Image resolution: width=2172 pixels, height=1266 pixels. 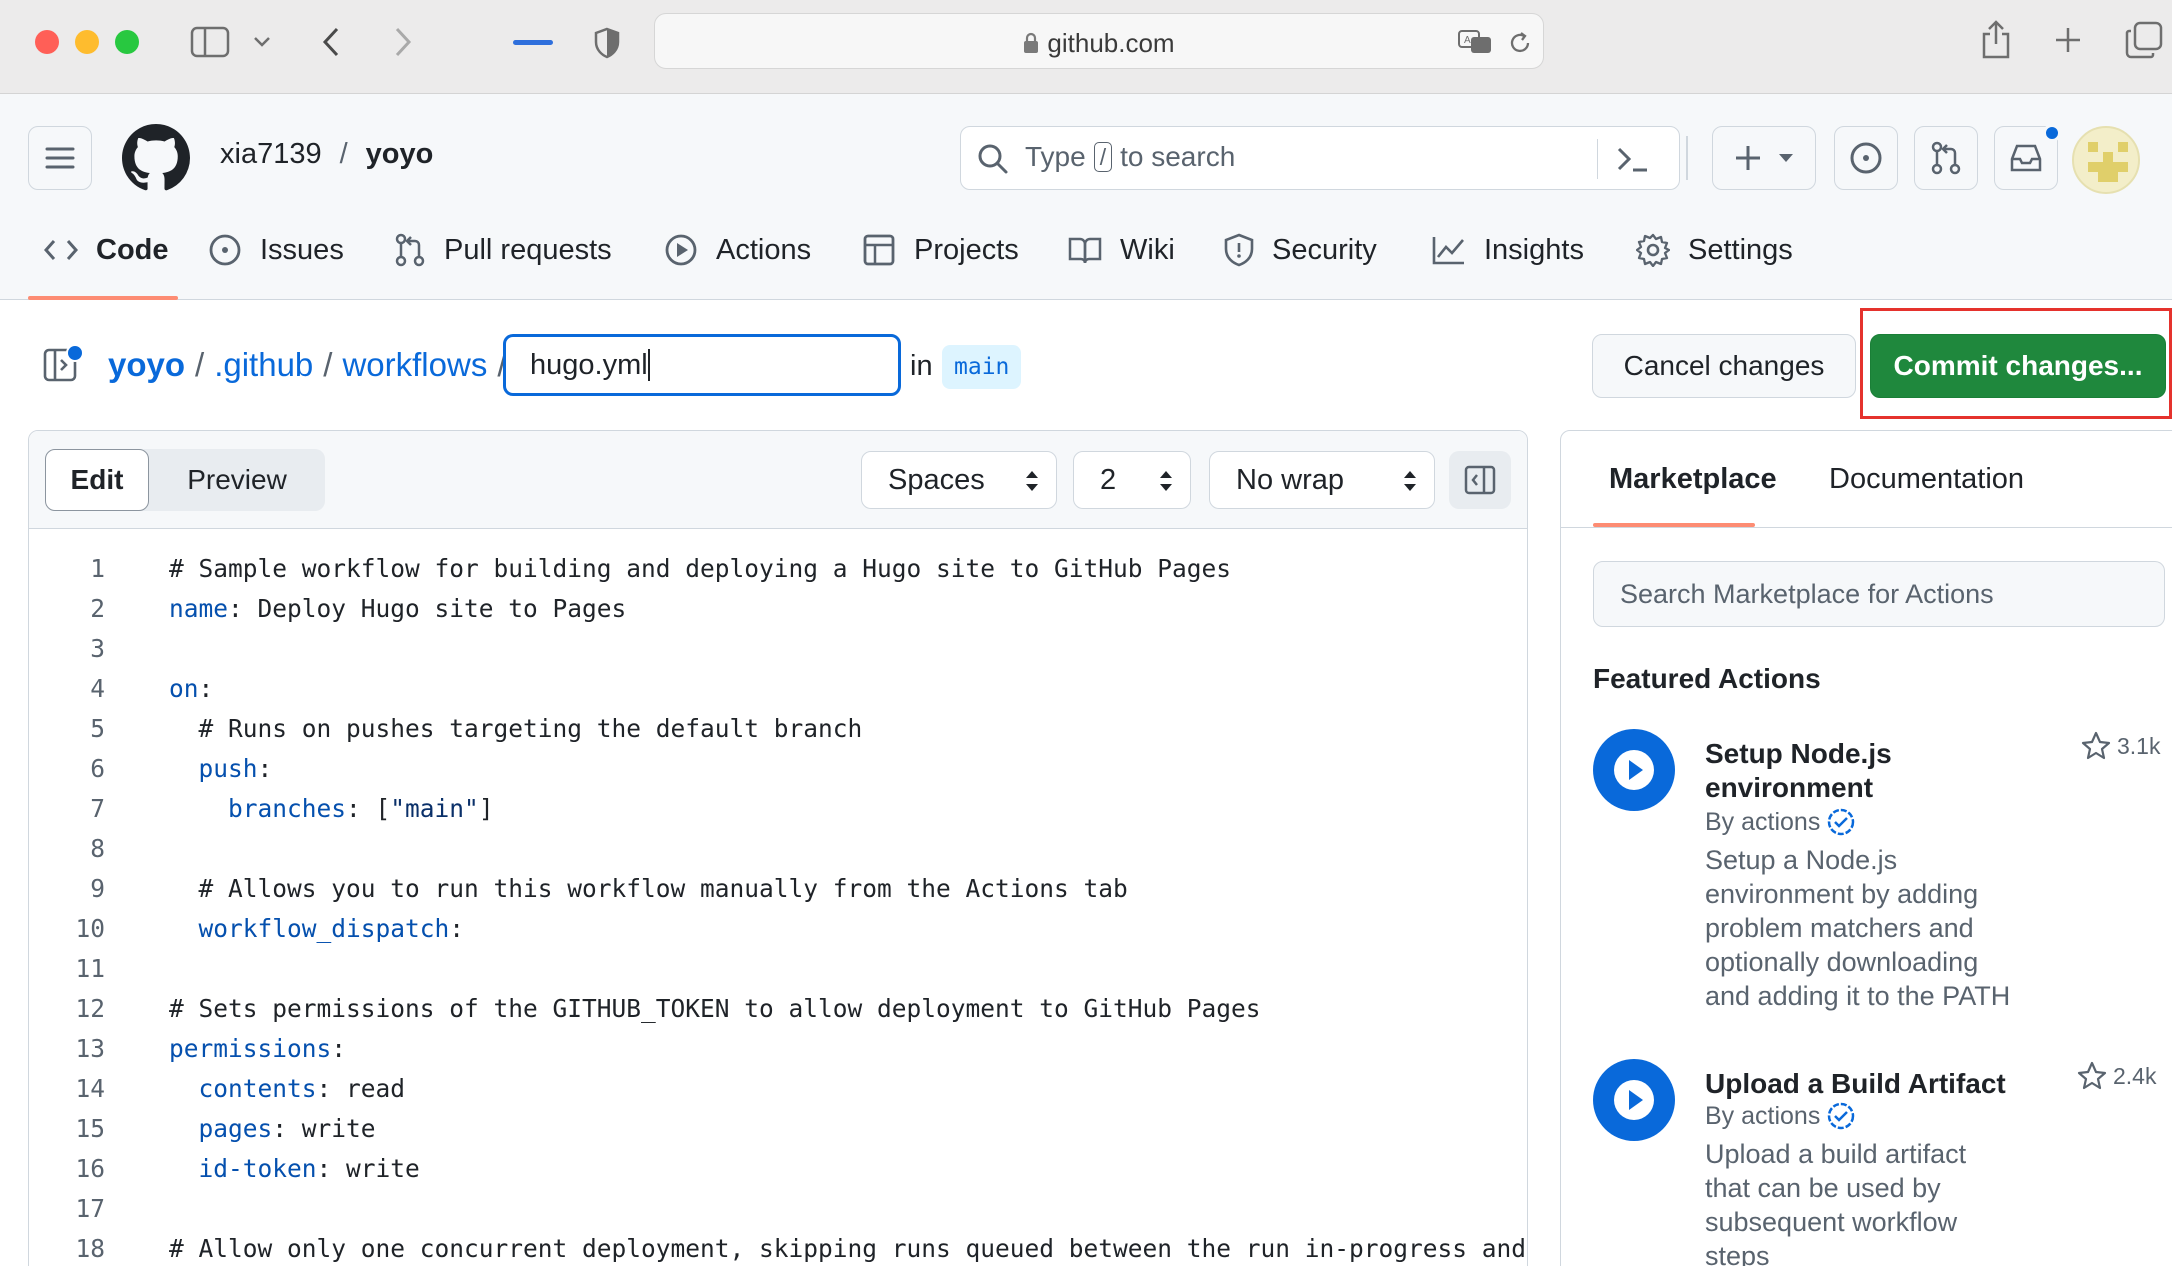 What do you see at coordinates (403, 42) in the screenshot?
I see `forward-icon` at bounding box center [403, 42].